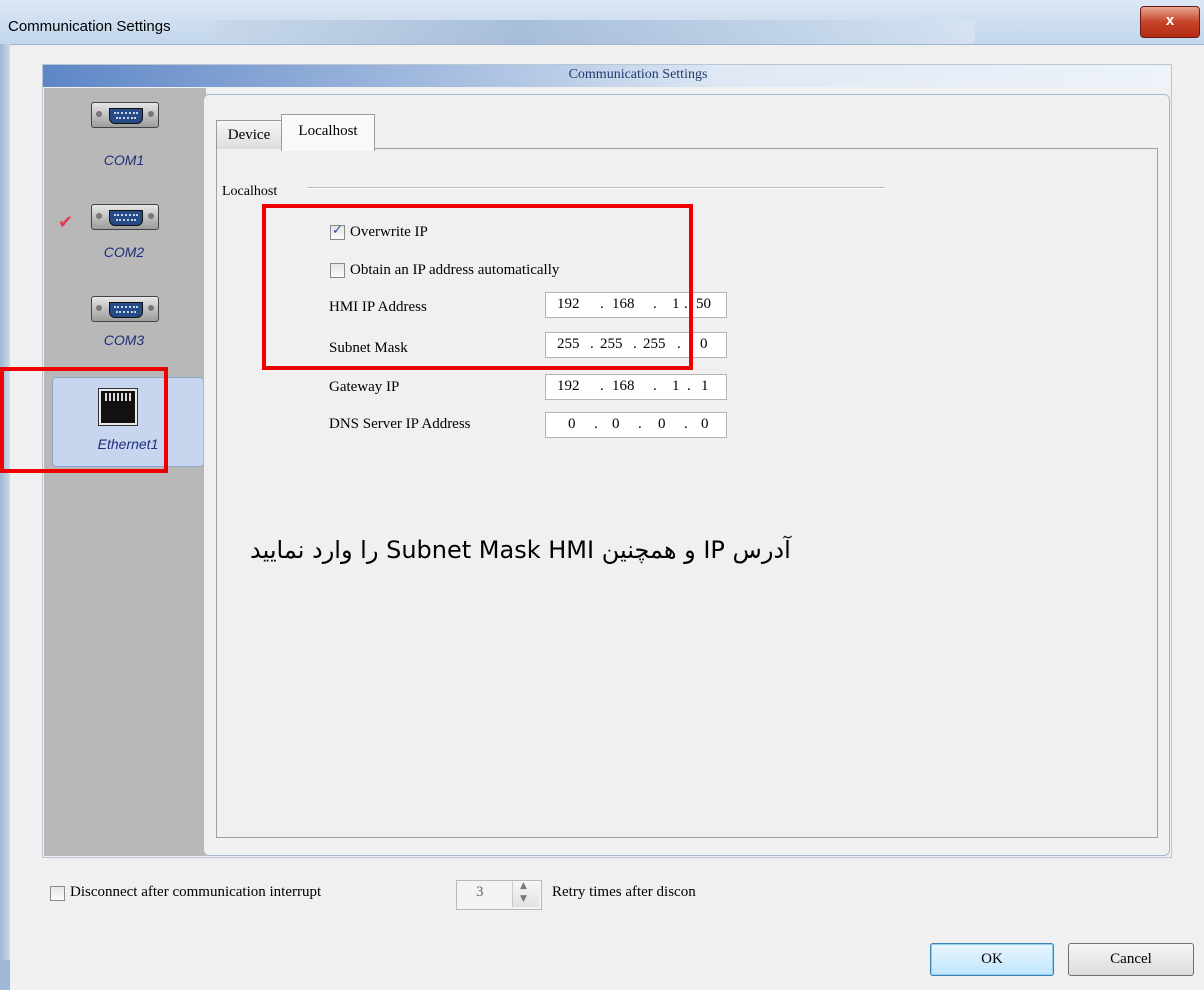 This screenshot has width=1204, height=990. I want to click on stepper-up-icon: ▲, so click(523, 886).